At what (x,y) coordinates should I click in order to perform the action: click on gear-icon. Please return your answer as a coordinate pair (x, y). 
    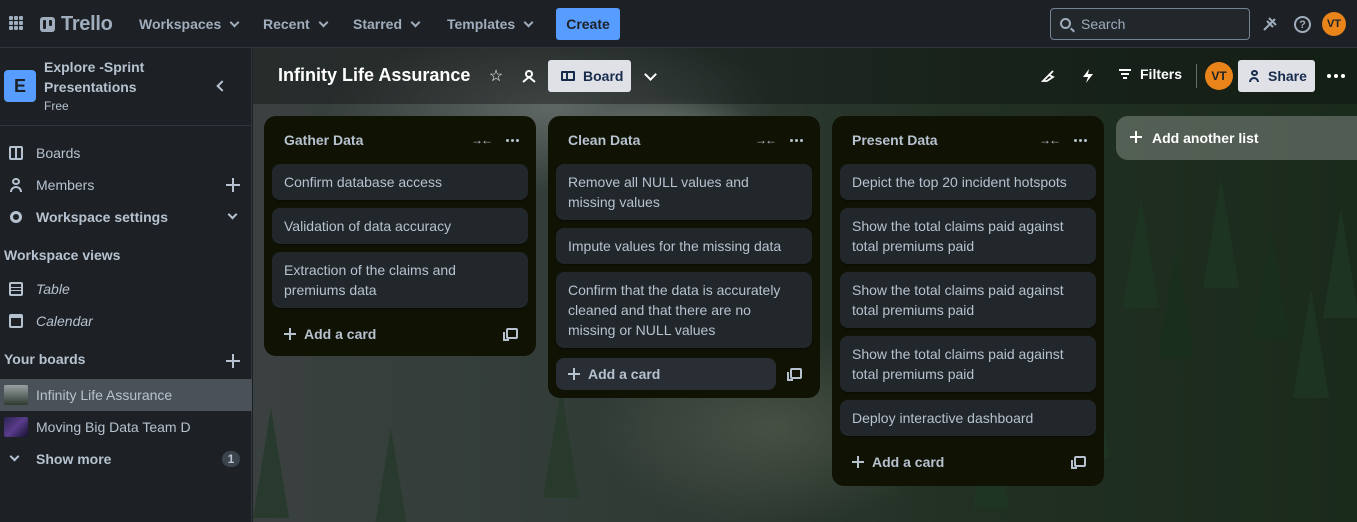
    Looking at the image, I should click on (16, 217).